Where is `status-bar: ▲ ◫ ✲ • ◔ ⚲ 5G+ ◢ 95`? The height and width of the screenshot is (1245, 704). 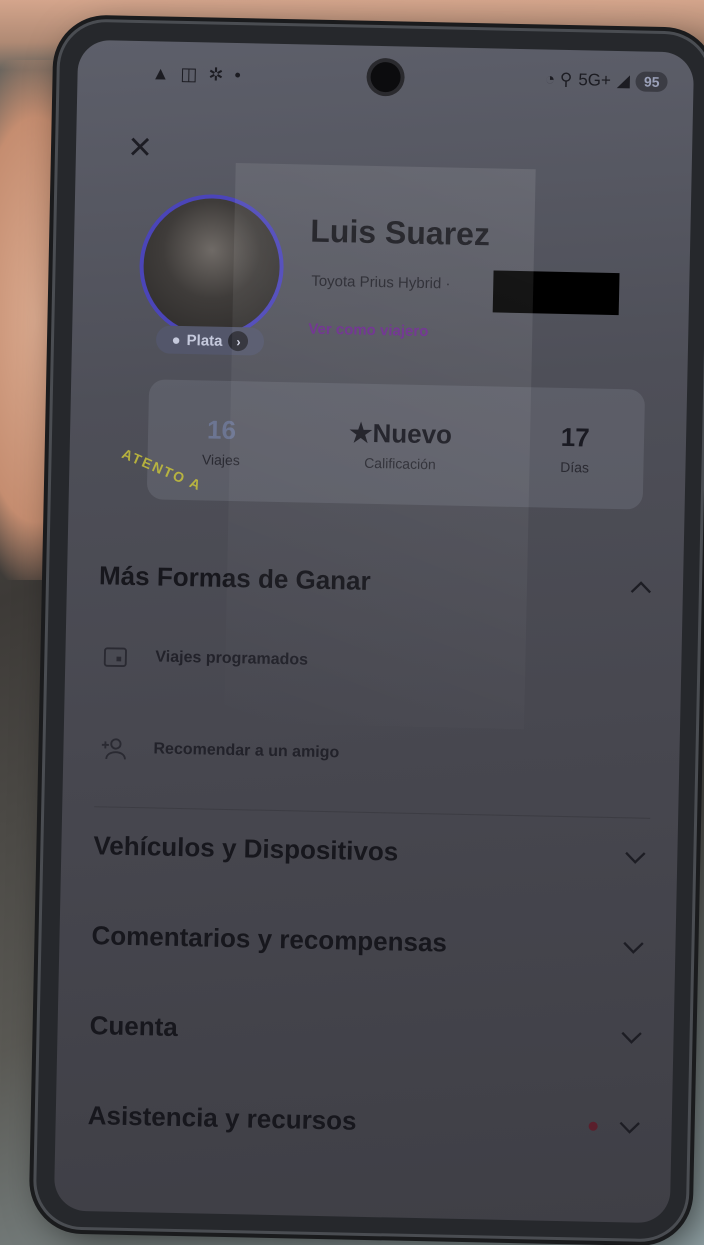 status-bar: ▲ ◫ ✲ • ◔ ⚲ 5G+ ◢ 95 is located at coordinates (385, 77).